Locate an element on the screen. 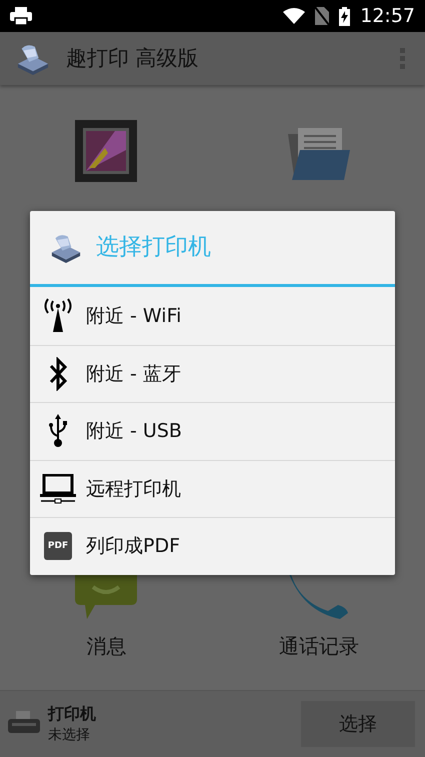 The height and width of the screenshot is (757, 425). computer-network-icon is located at coordinates (58, 489).